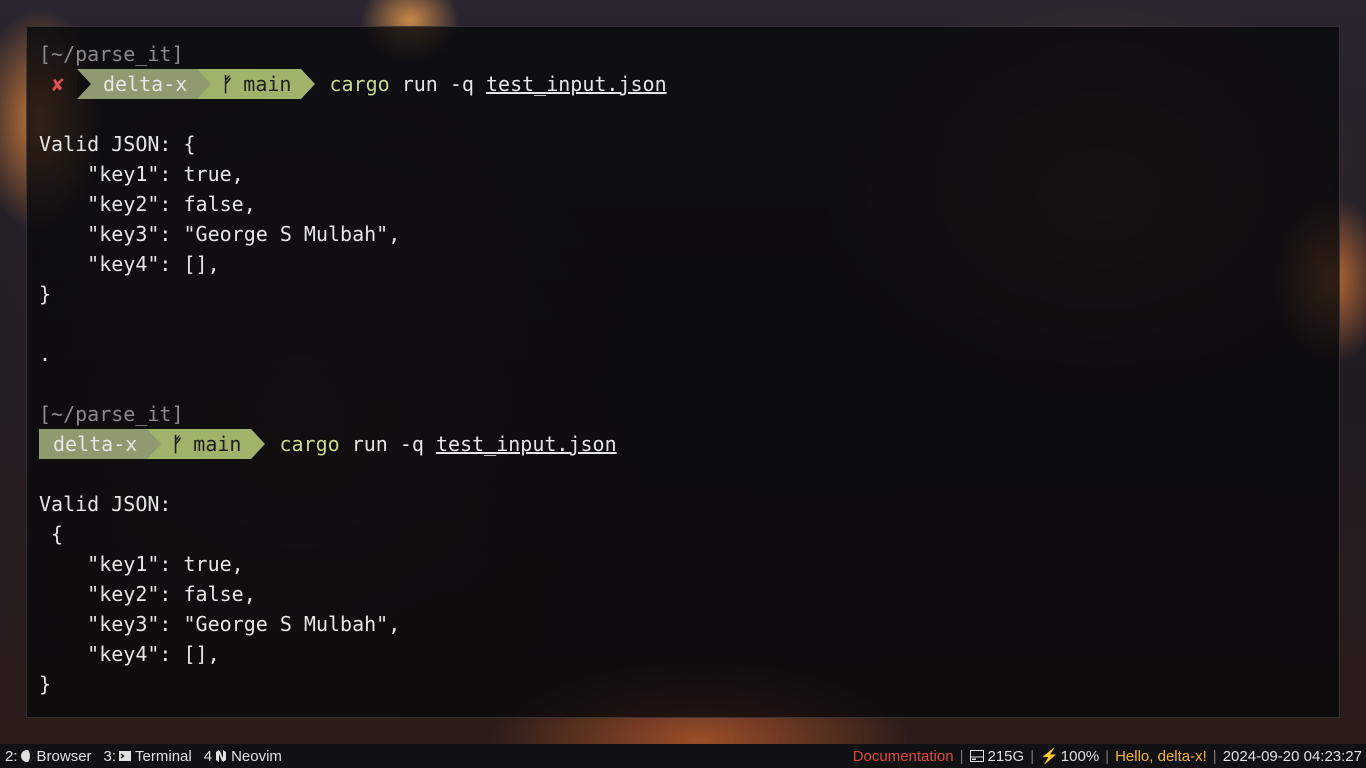  Describe the element at coordinates (208, 756) in the screenshot. I see `workspace-number: 4` at that location.